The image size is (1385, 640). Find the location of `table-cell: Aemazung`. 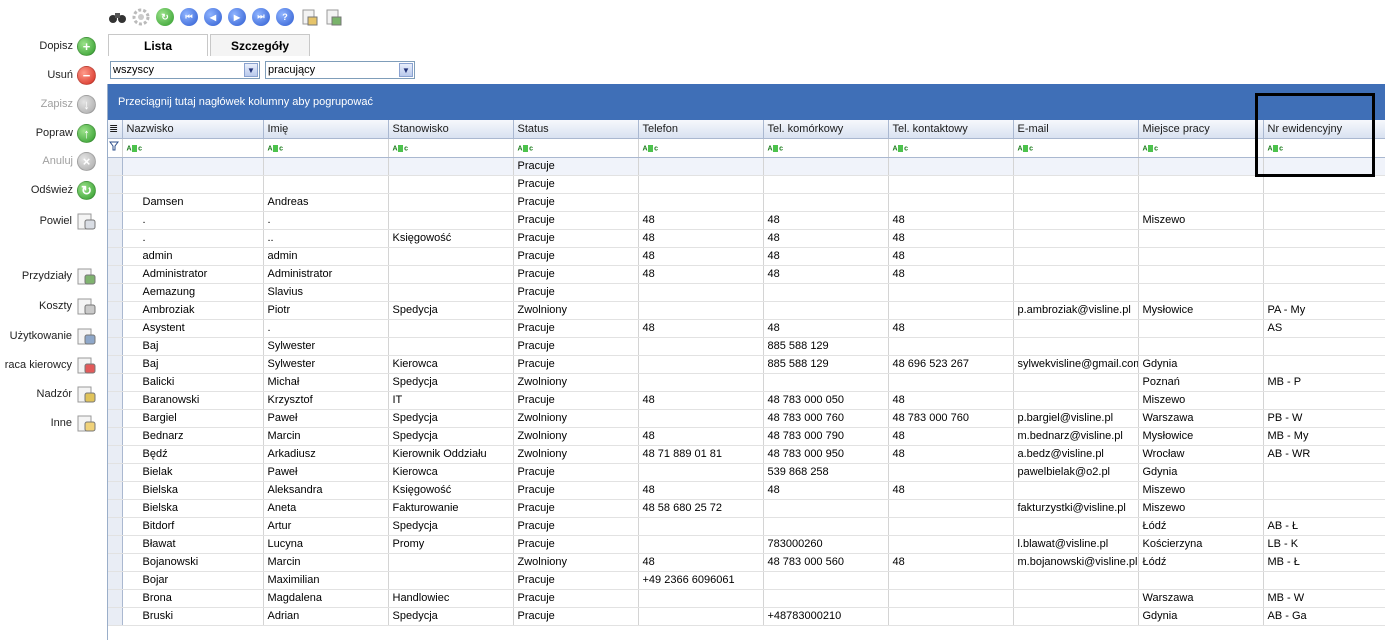

table-cell: Aemazung is located at coordinates (193, 292).